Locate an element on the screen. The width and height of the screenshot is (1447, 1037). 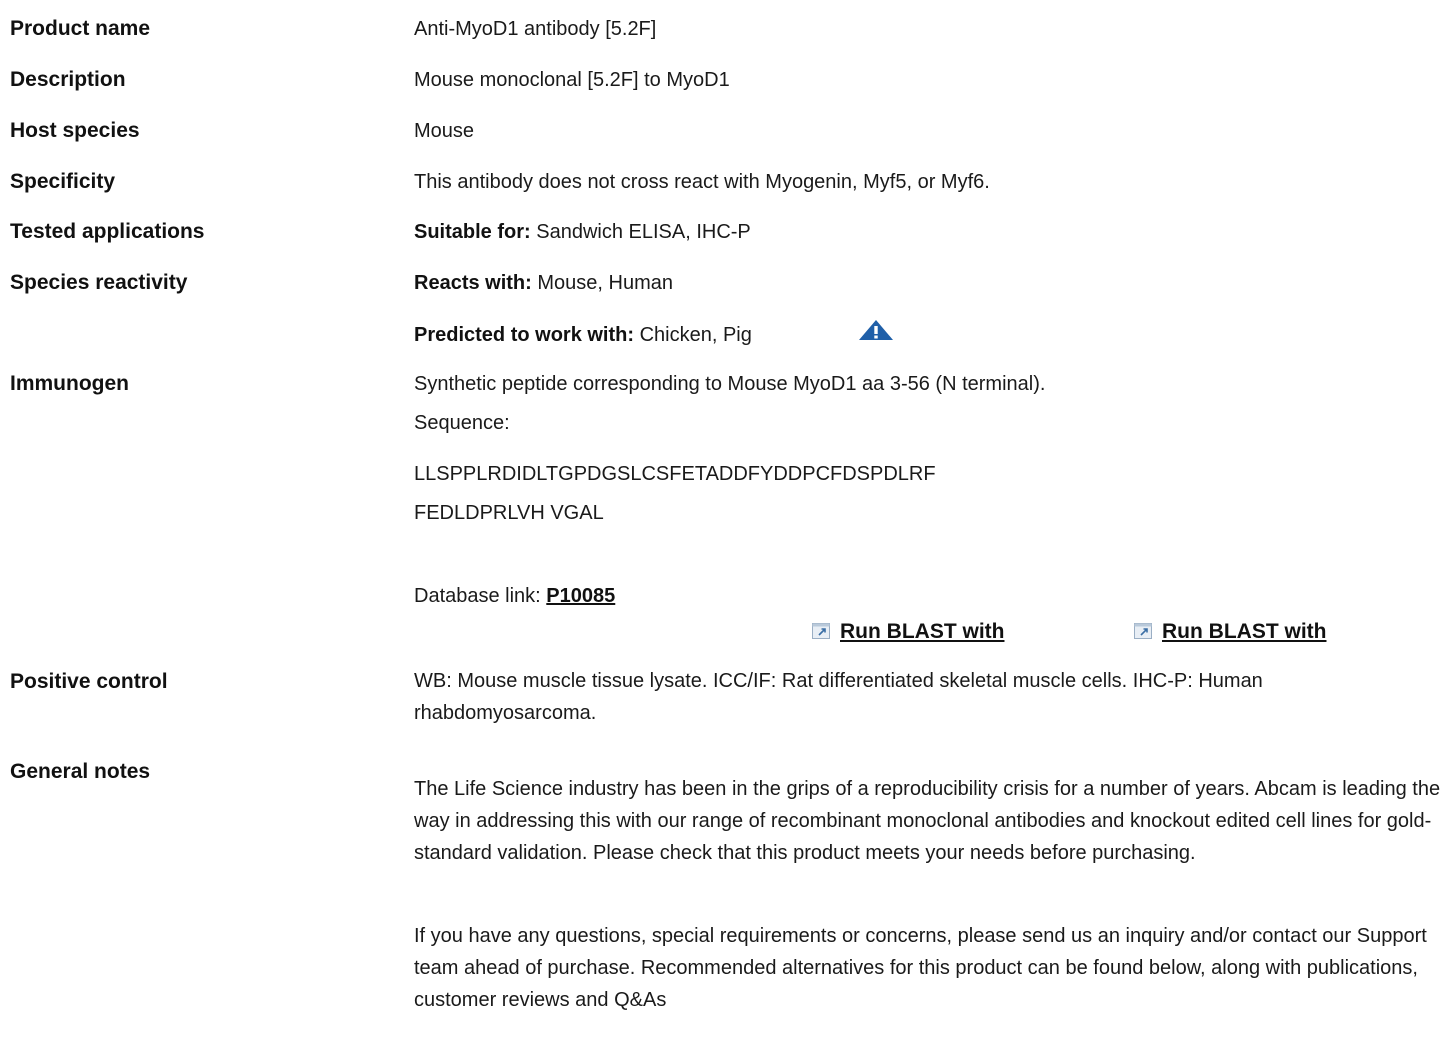
value-predicted-to-work: Predicted to work with: Chicken, Pig is located at coordinates (583, 335).